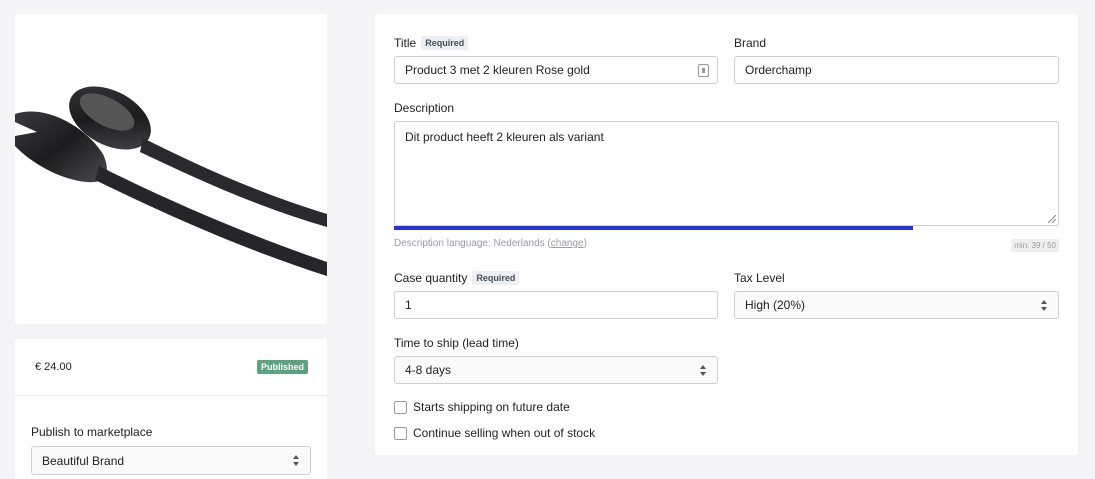 This screenshot has width=1095, height=479. I want to click on description-value: Dit product heeft 2 kleuren als variant, so click(504, 137).